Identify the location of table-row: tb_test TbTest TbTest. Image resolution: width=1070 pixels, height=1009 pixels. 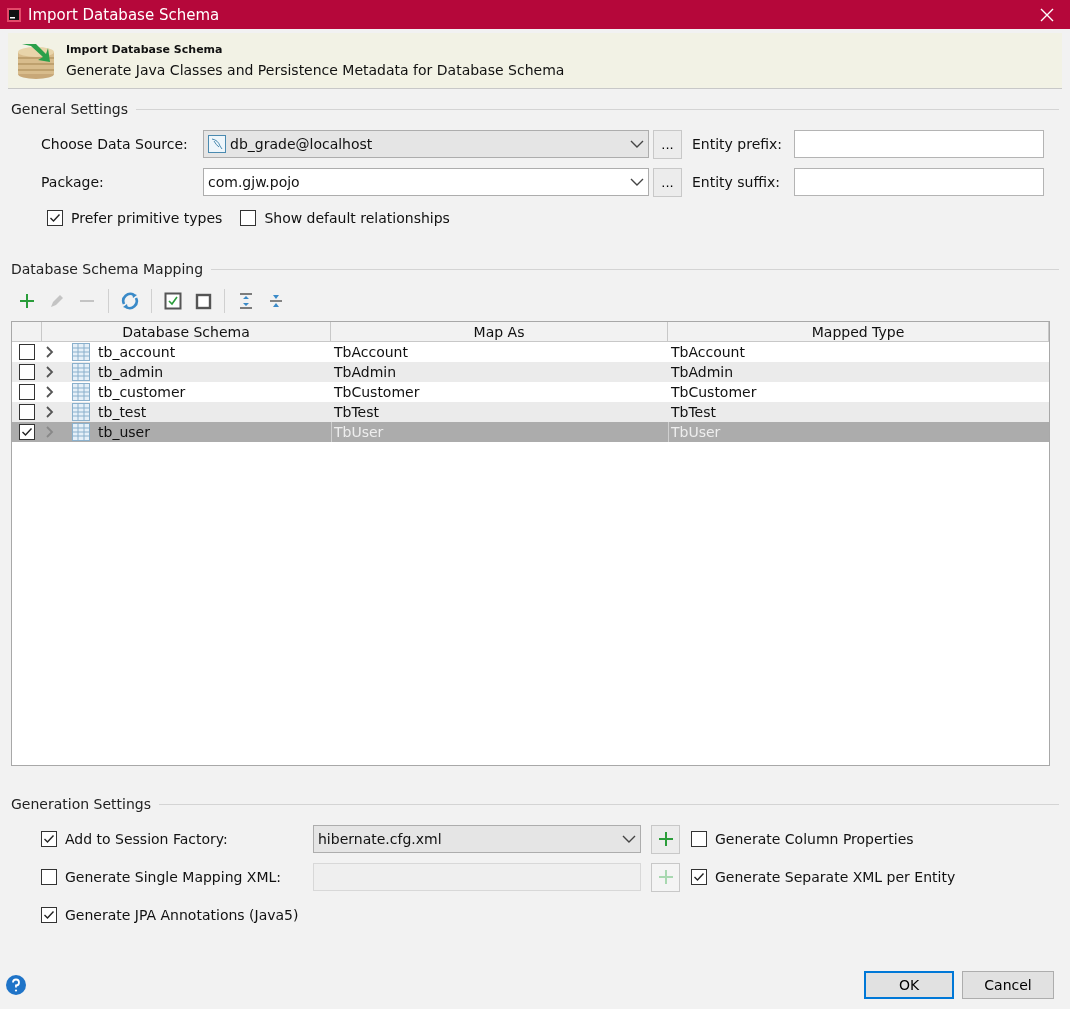
(530, 412).